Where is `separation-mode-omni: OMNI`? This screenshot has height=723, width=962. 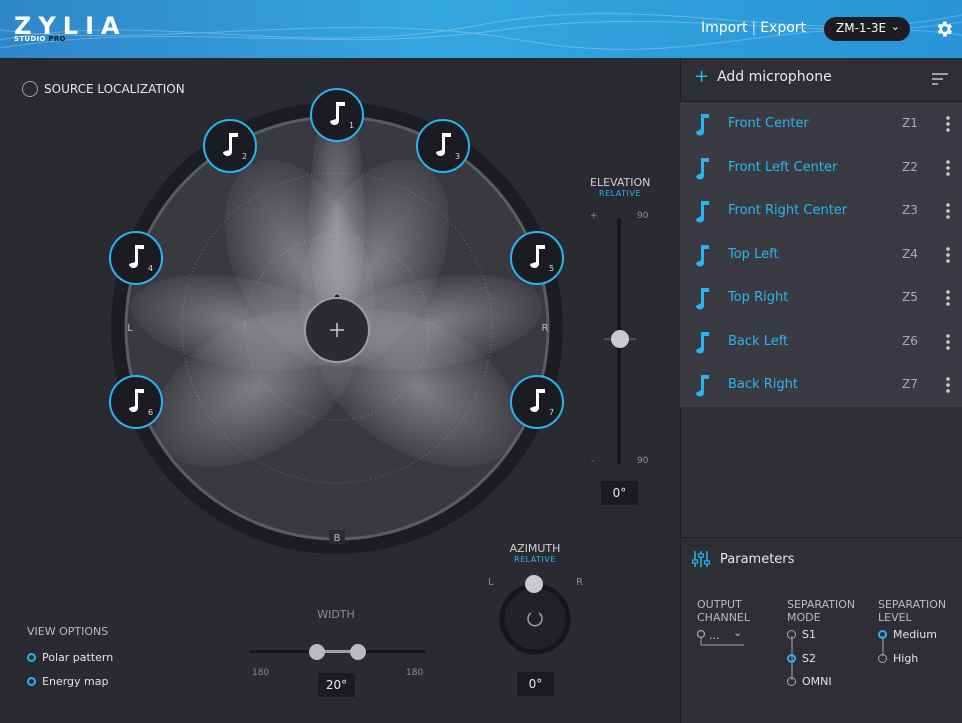 separation-mode-omni: OMNI is located at coordinates (809, 681).